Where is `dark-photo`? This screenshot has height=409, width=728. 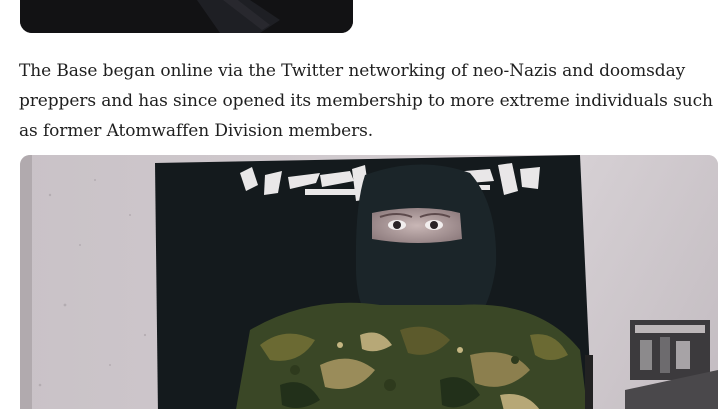
dark-photo is located at coordinates (186, 16).